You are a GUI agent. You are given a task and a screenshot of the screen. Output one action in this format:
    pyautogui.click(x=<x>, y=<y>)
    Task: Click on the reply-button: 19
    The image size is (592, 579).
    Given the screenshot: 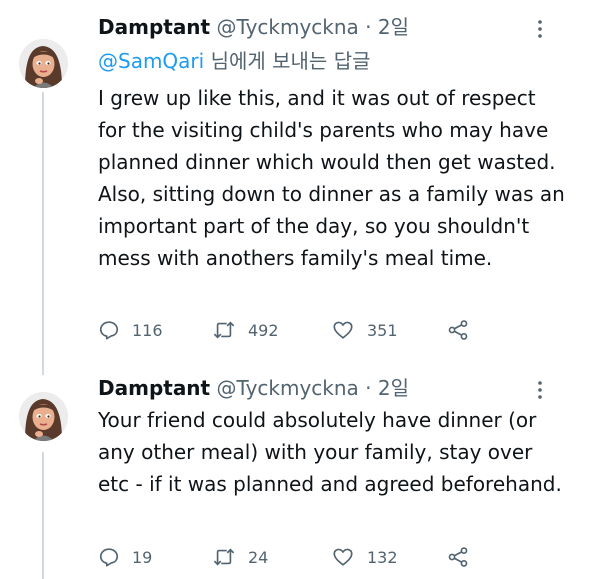 What is the action you would take?
    pyautogui.click(x=125, y=557)
    